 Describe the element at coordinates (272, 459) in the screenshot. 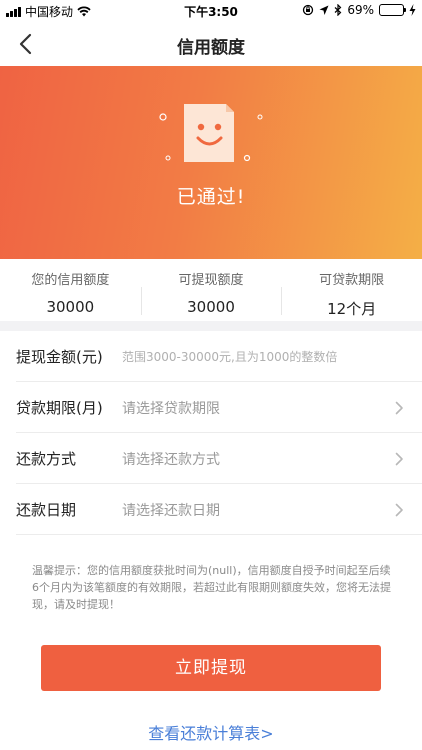

I see `repayment-method-select: 请选择还款方式` at that location.